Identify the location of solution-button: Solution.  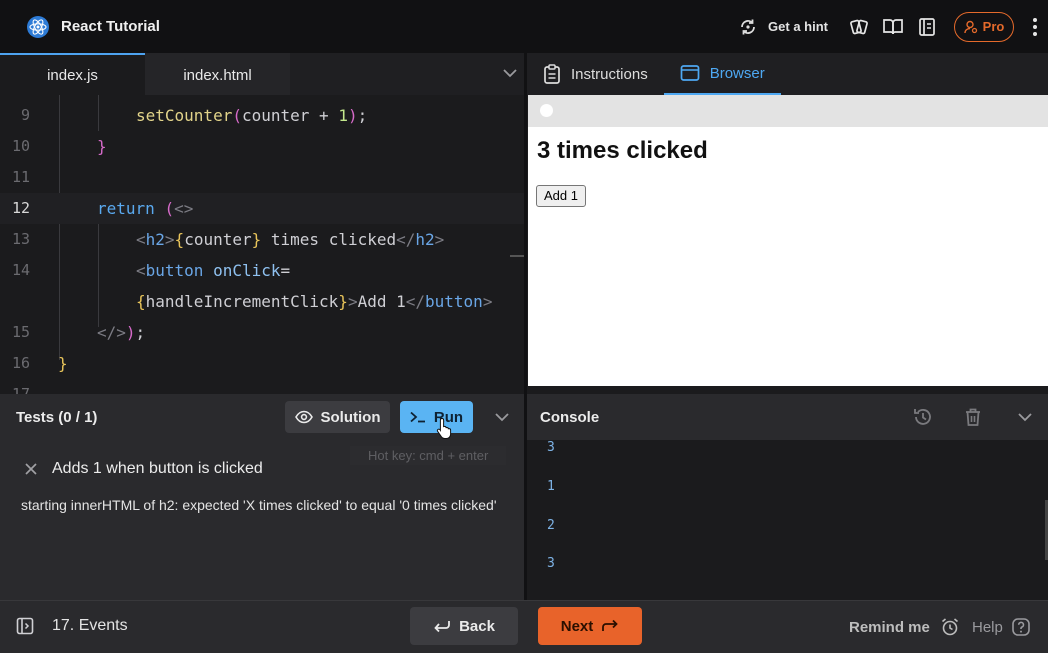
(337, 417).